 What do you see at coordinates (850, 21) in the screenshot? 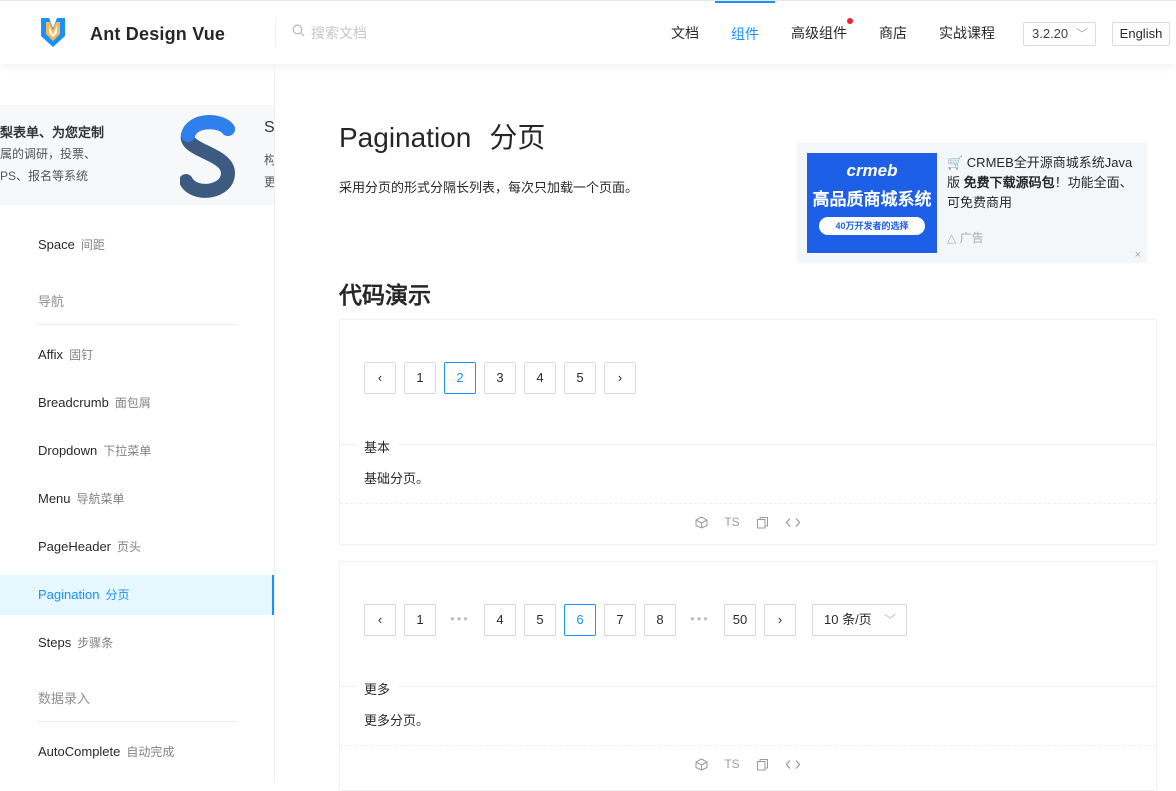
I see `notification-dot` at bounding box center [850, 21].